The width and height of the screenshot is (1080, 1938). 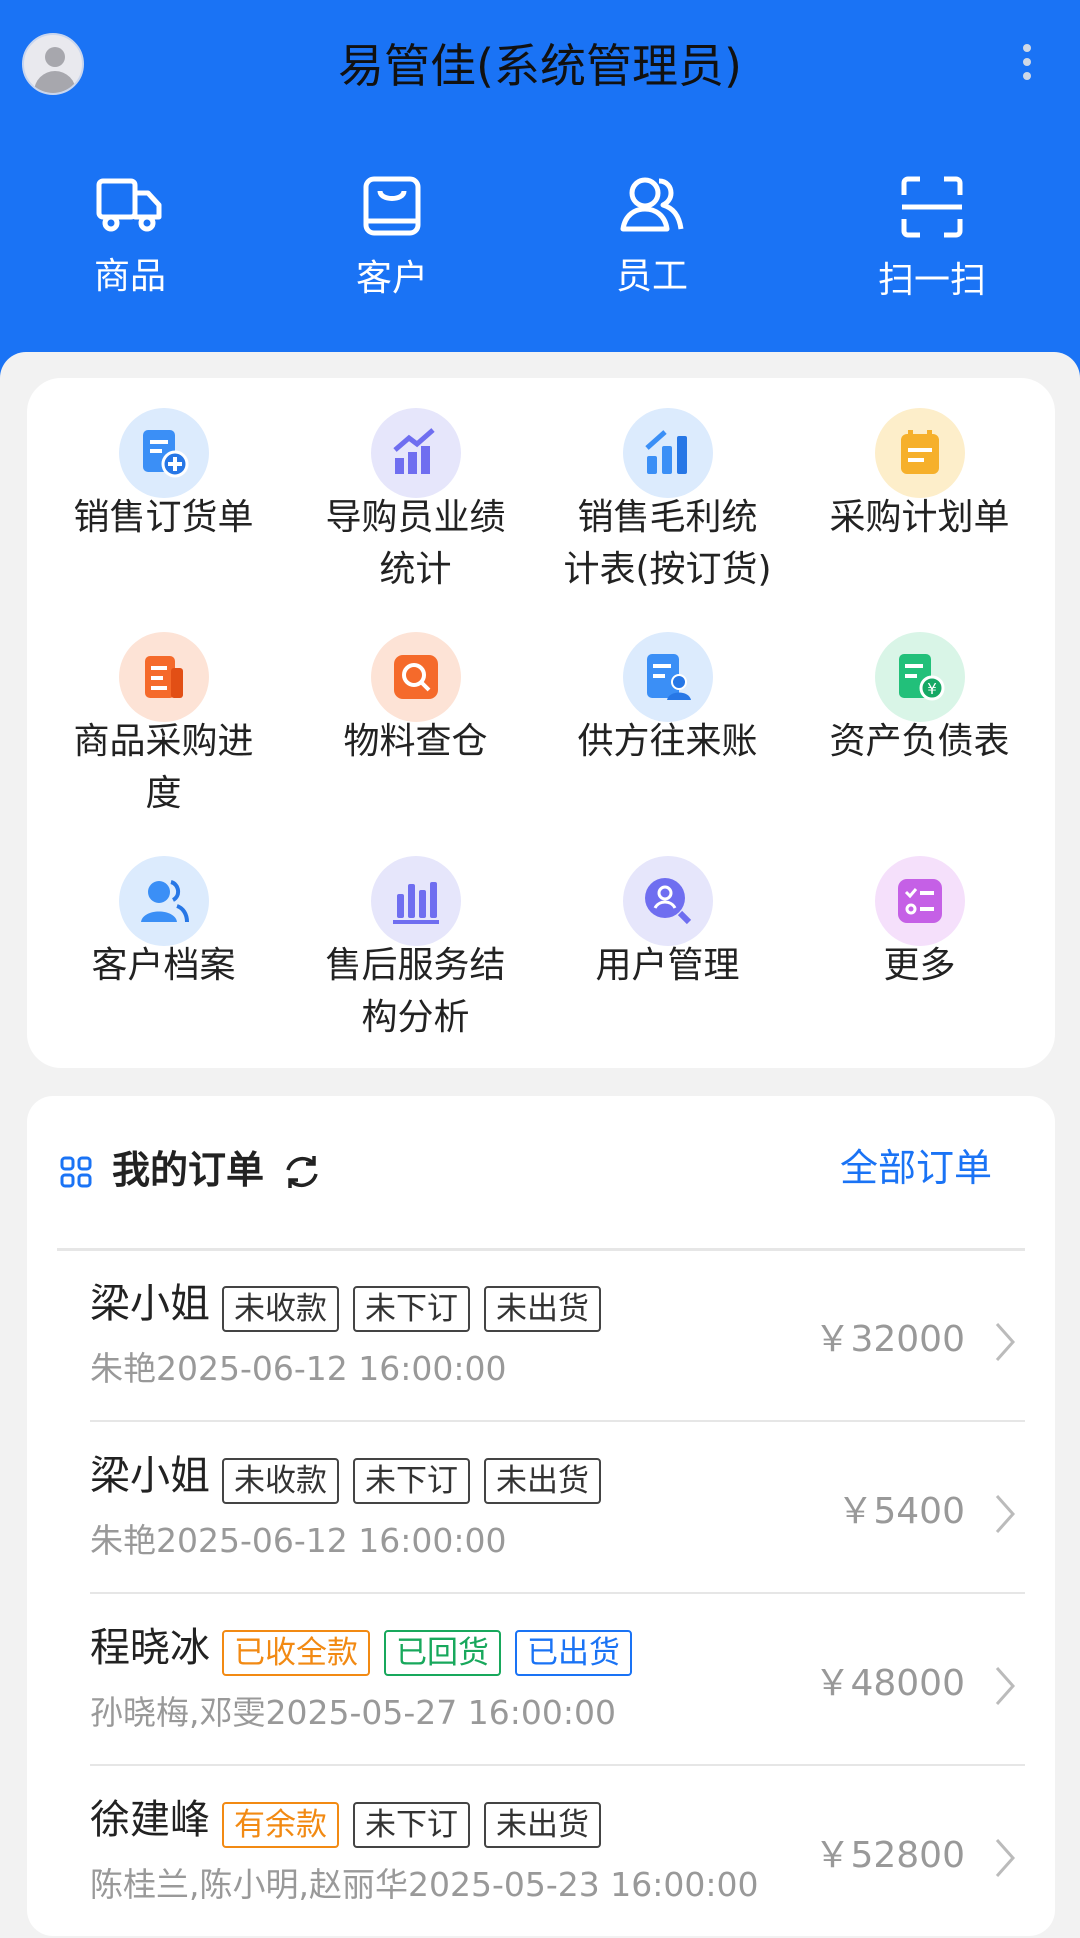 What do you see at coordinates (667, 741) in the screenshot?
I see `grid-item-label: 供方往来账` at bounding box center [667, 741].